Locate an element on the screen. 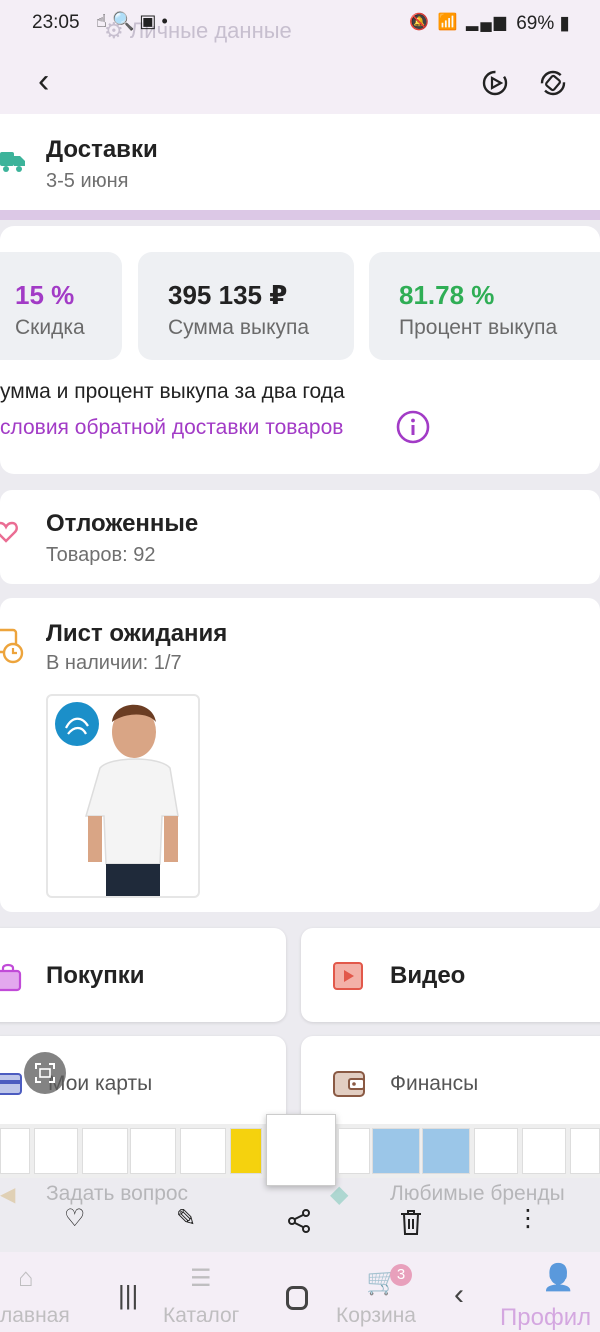  delivery-title: Доставки is located at coordinates (102, 149).